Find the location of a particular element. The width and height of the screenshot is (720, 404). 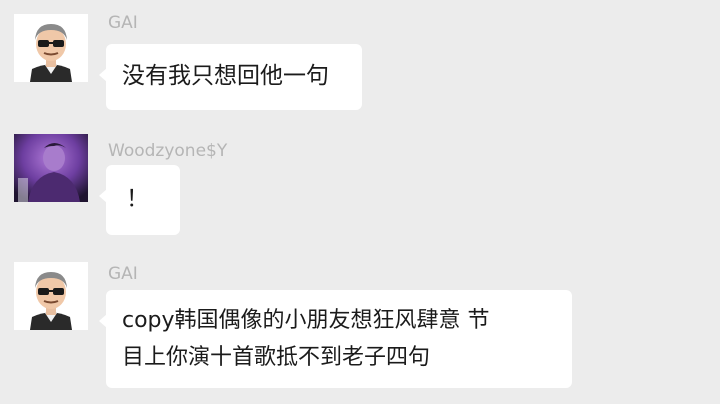

message-bubble: ！ is located at coordinates (139, 200).